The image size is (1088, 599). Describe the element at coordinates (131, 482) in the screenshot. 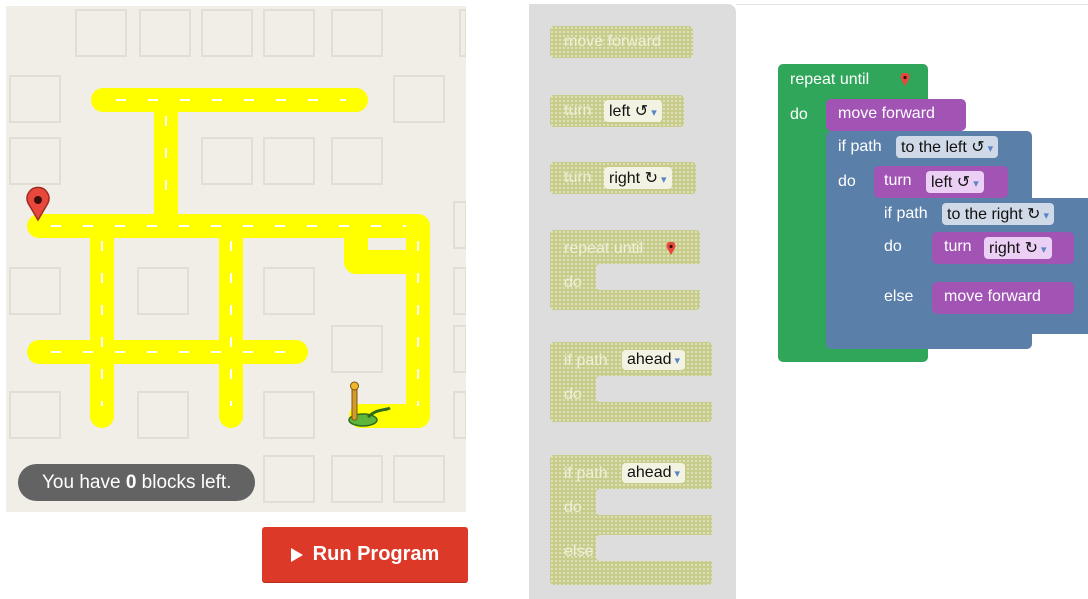

I see `blocks-left-count: 0` at that location.